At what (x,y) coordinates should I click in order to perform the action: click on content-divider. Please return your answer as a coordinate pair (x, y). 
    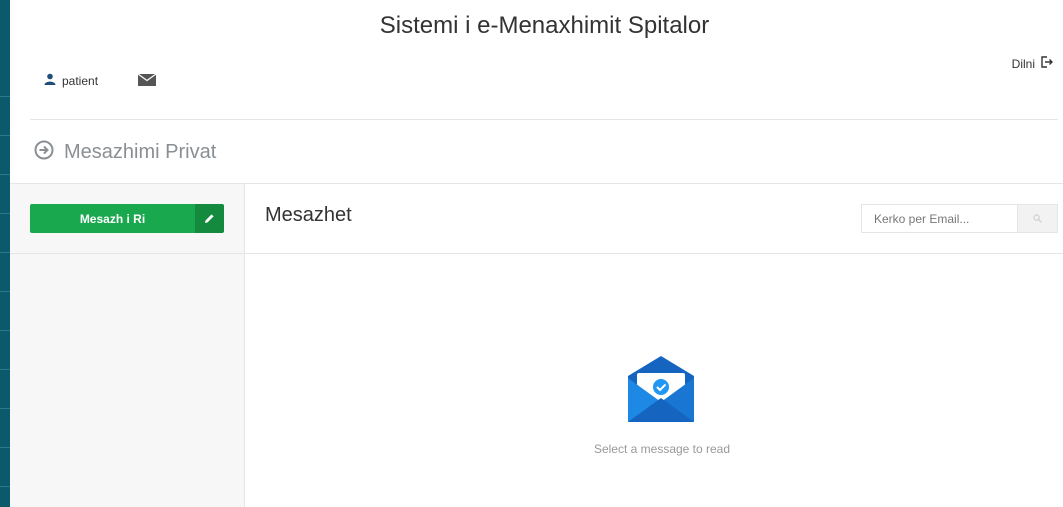
    Looking at the image, I should click on (654, 253).